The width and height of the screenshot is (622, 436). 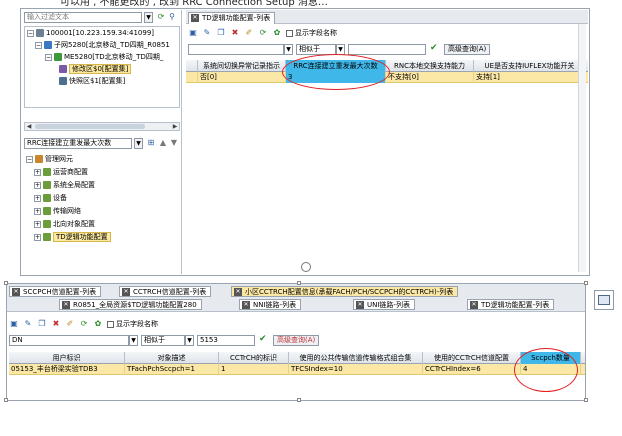 What do you see at coordinates (254, 358) in the screenshot?
I see `column-header: CCTrCH的标识` at bounding box center [254, 358].